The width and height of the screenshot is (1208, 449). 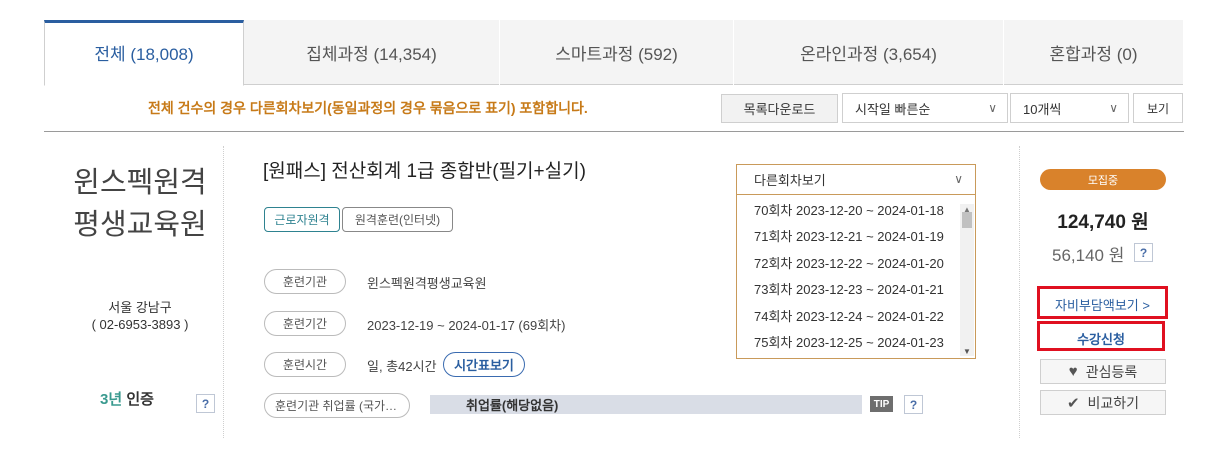 What do you see at coordinates (372, 52) in the screenshot?
I see `tab-classroom: 집체과정 (14,354)` at bounding box center [372, 52].